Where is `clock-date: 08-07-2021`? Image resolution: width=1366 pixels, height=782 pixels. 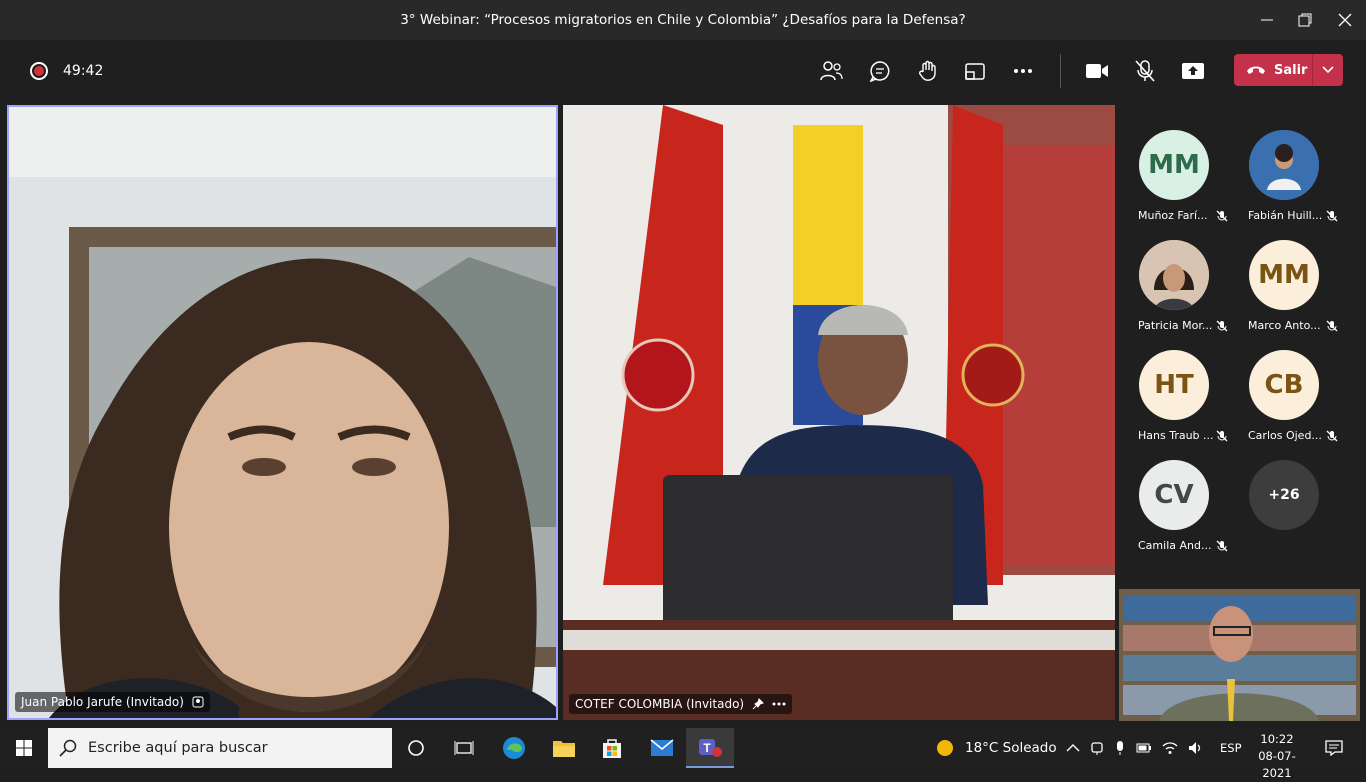
clock-date: 08-07-2021 is located at coordinates (1277, 764).